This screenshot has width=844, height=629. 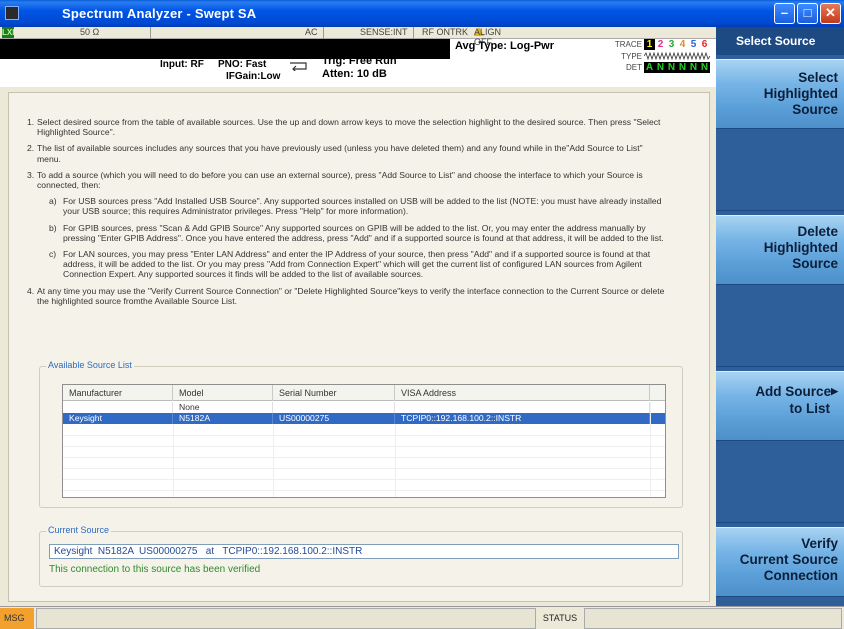 What do you see at coordinates (12, 13) in the screenshot?
I see `app-icon` at bounding box center [12, 13].